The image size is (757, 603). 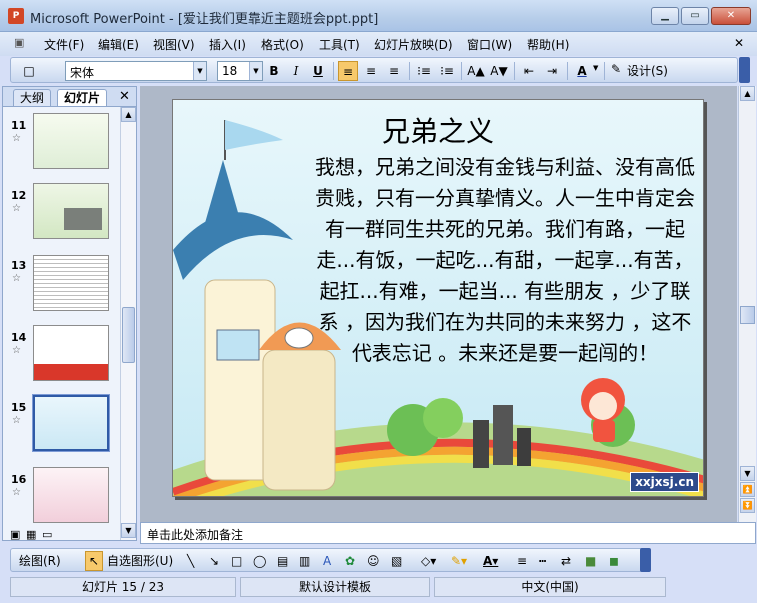 What do you see at coordinates (124, 96) in the screenshot?
I see `close-icon: ✕` at bounding box center [124, 96].